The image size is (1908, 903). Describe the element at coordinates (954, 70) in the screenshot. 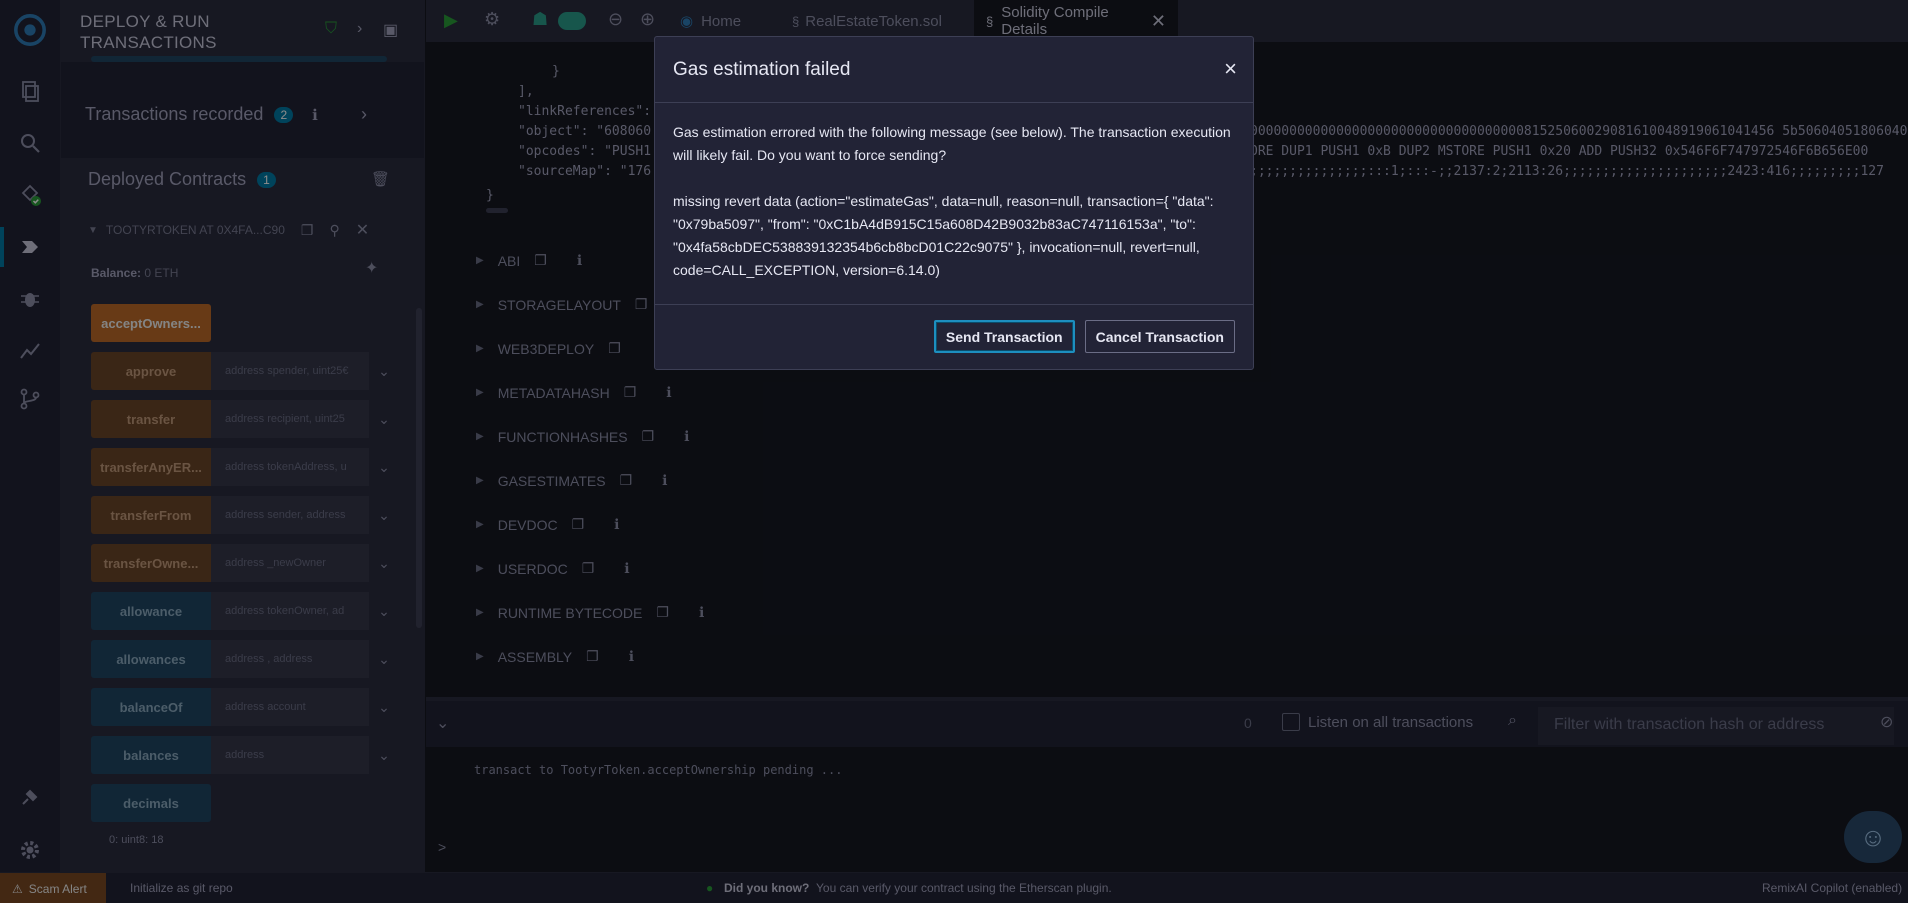

I see `dialog-title: Gas estimation failed` at that location.